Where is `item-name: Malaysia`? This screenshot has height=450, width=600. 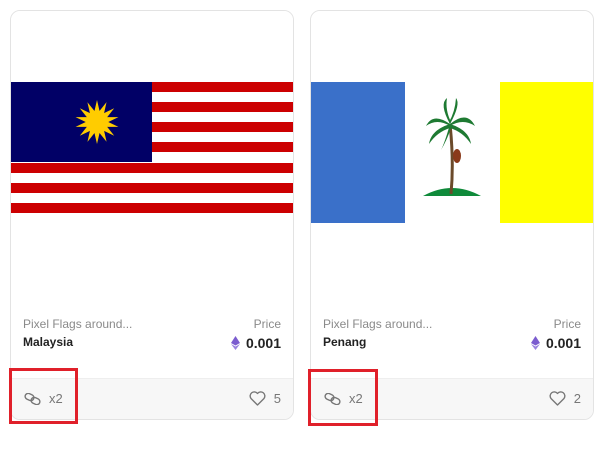
item-name: Malaysia is located at coordinates (48, 342).